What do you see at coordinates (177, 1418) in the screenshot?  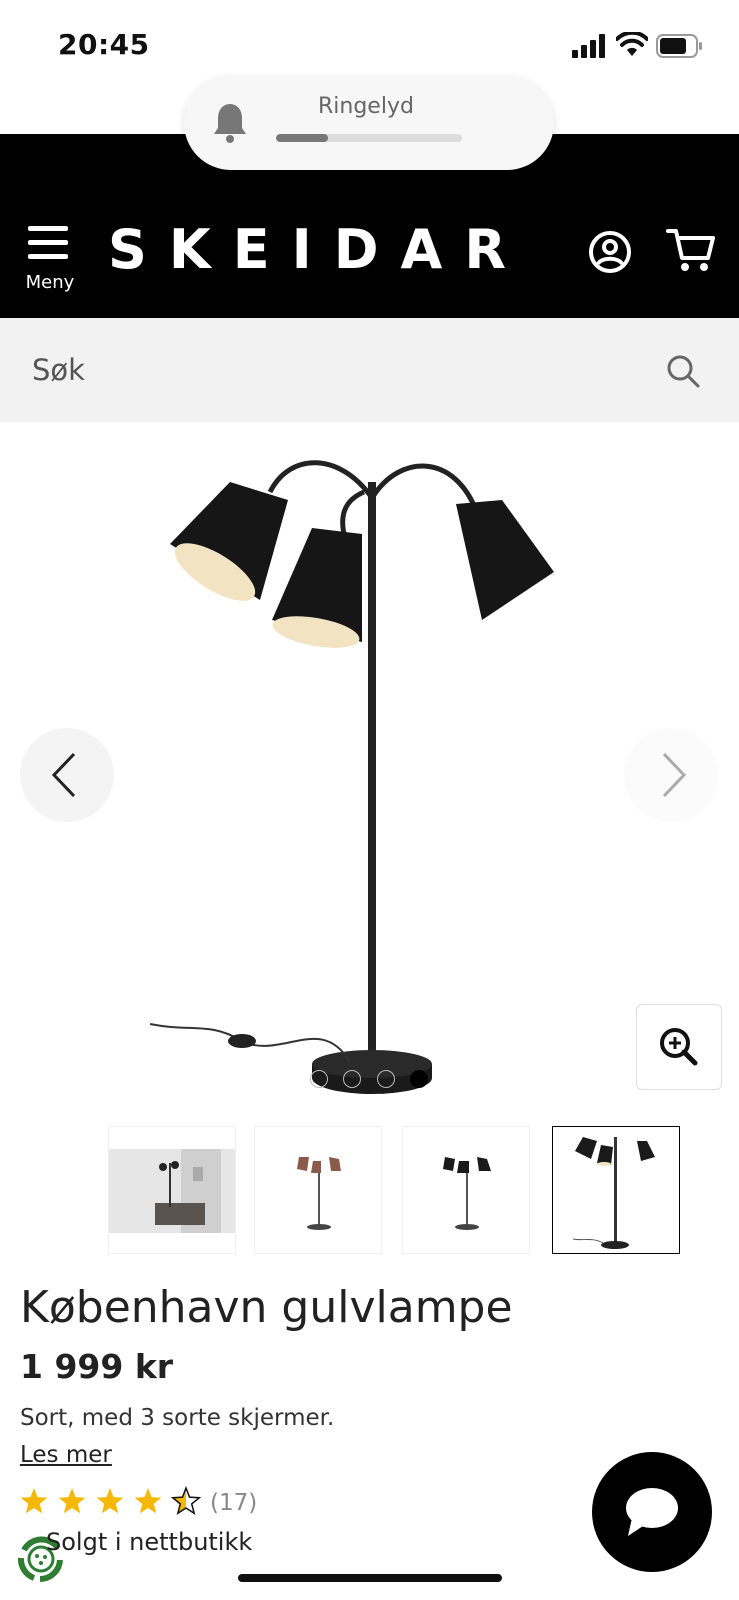 I see `product-description: Sort, med 3 sorte skjermer.` at bounding box center [177, 1418].